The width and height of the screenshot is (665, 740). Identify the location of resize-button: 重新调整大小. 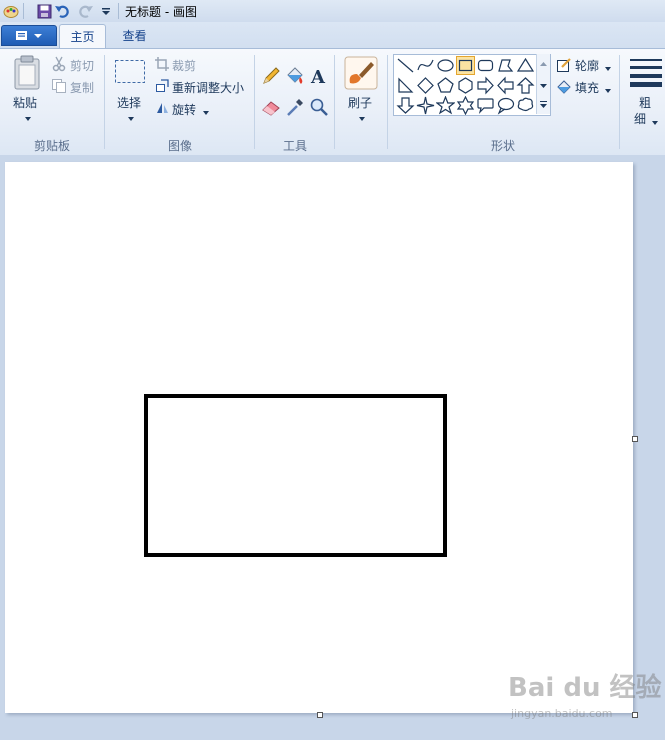
(208, 87).